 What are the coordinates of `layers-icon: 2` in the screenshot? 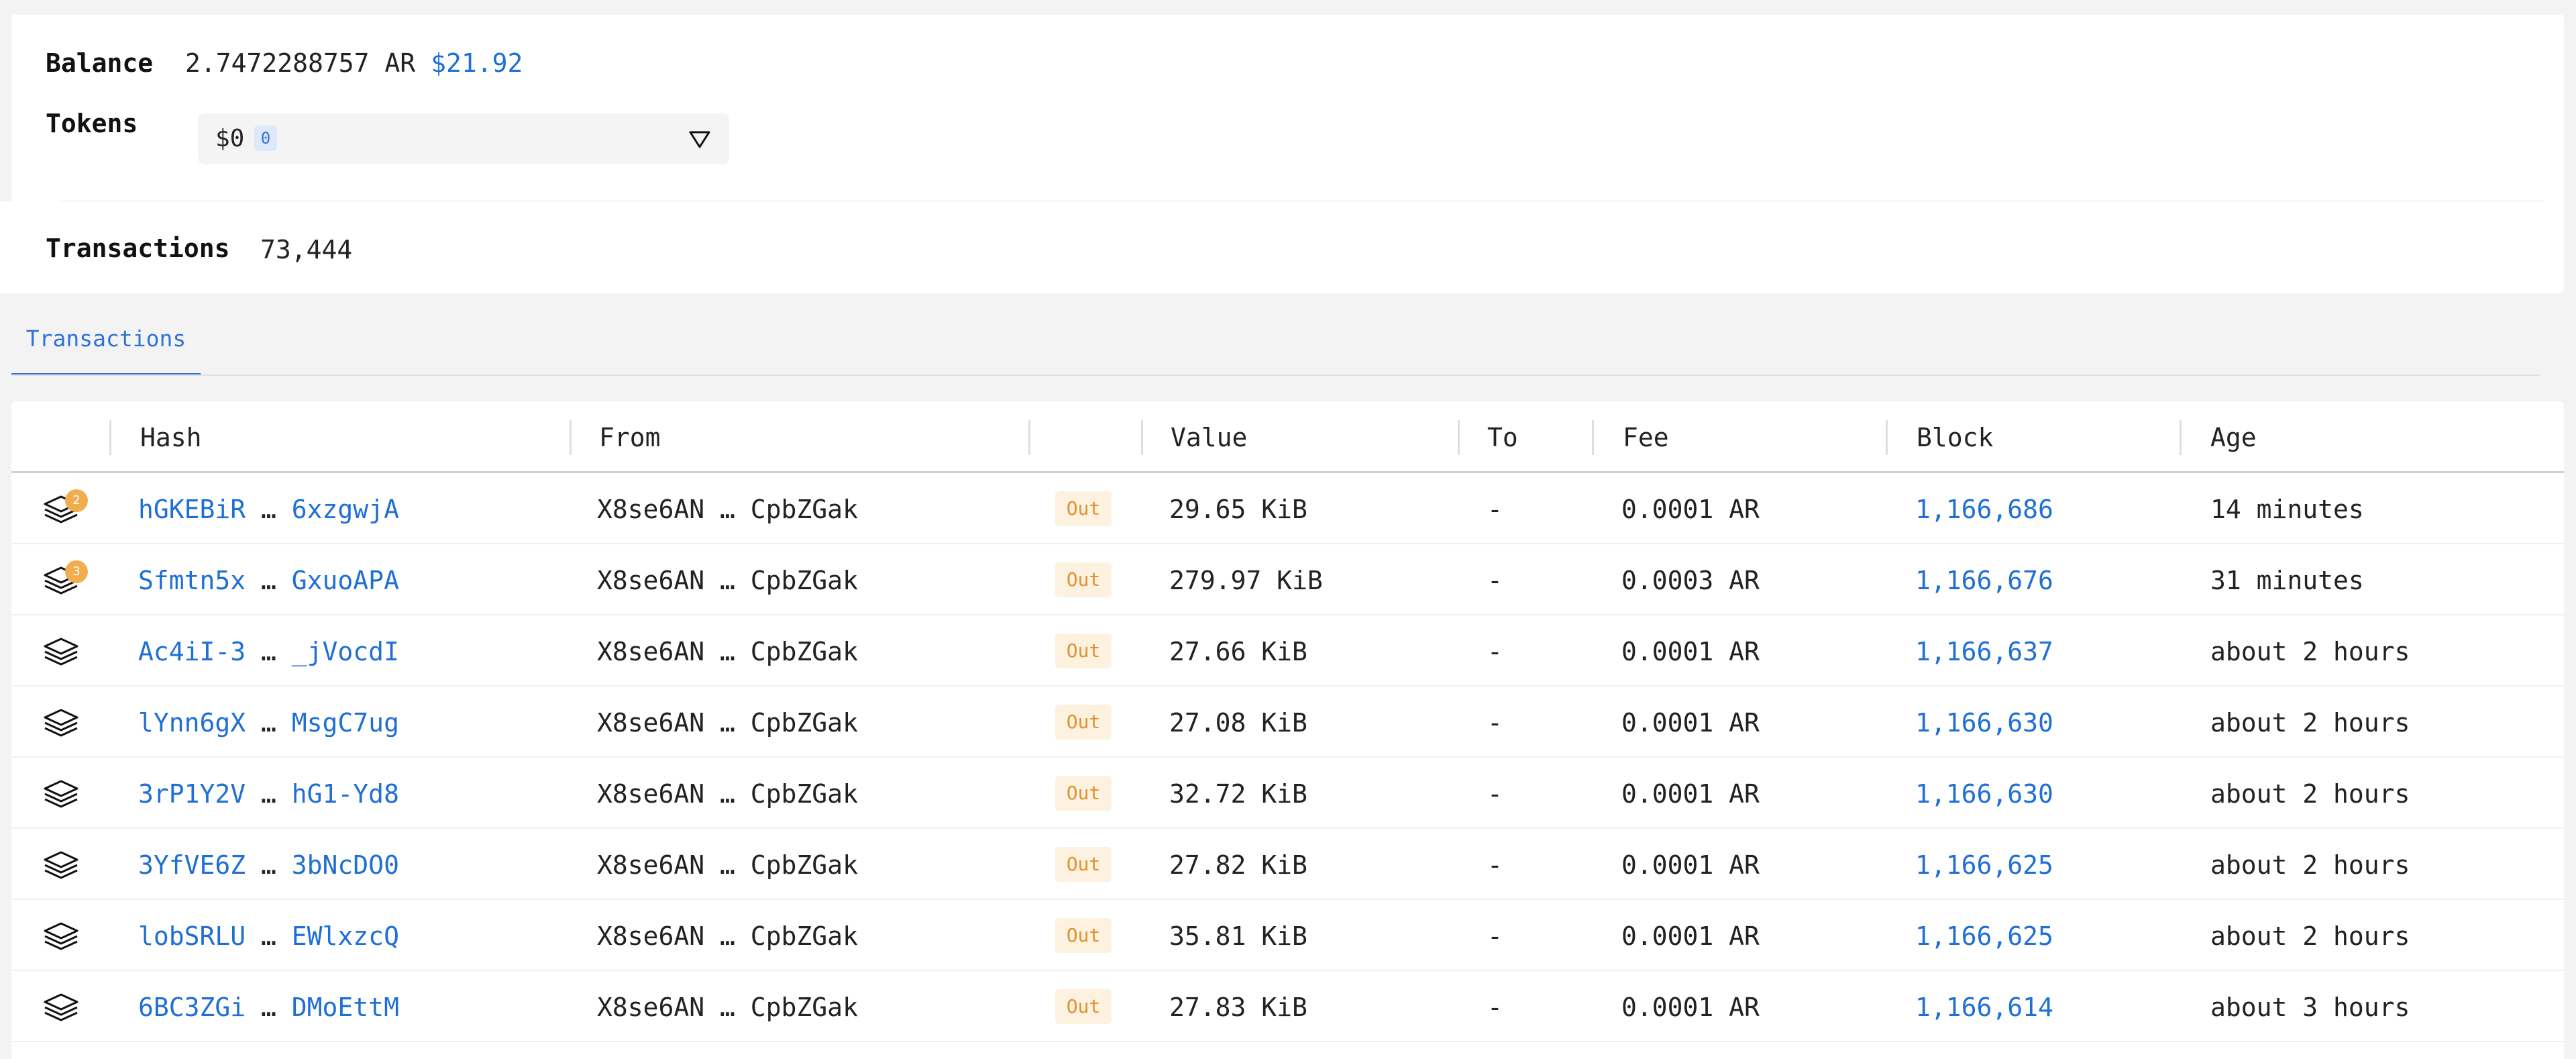 It's located at (65, 509).